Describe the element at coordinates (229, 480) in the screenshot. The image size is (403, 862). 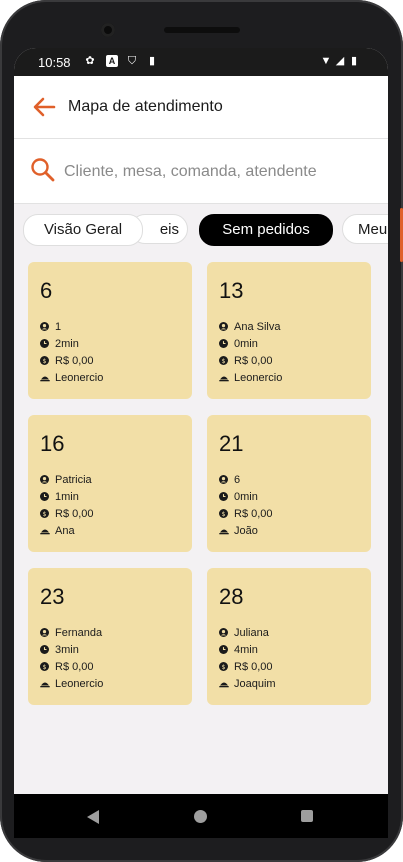
I see `person-row: 6` at that location.